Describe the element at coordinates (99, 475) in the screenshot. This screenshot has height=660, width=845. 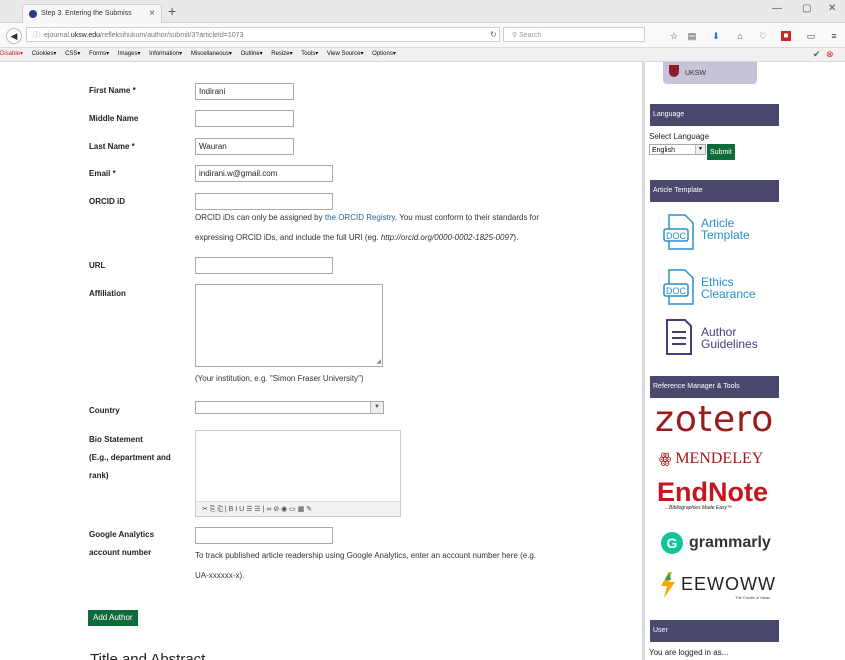
I see `bio-label-line3: rank)` at that location.